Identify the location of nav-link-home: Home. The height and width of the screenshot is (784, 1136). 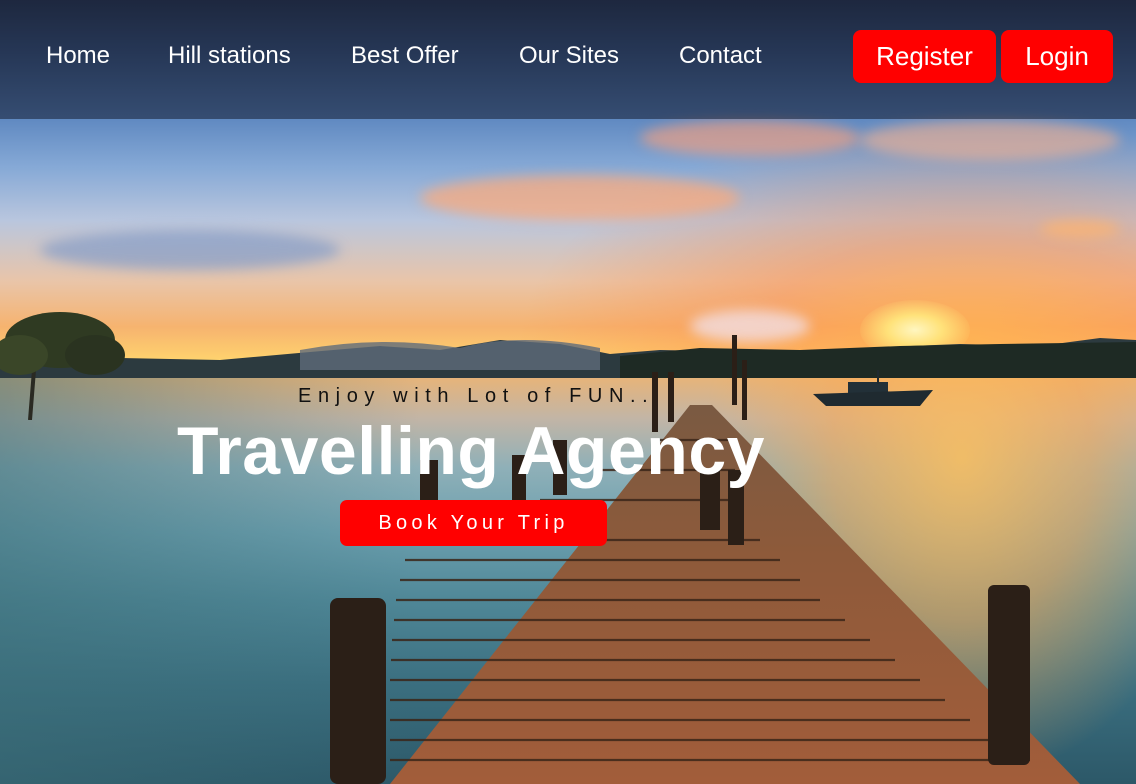
(78, 56).